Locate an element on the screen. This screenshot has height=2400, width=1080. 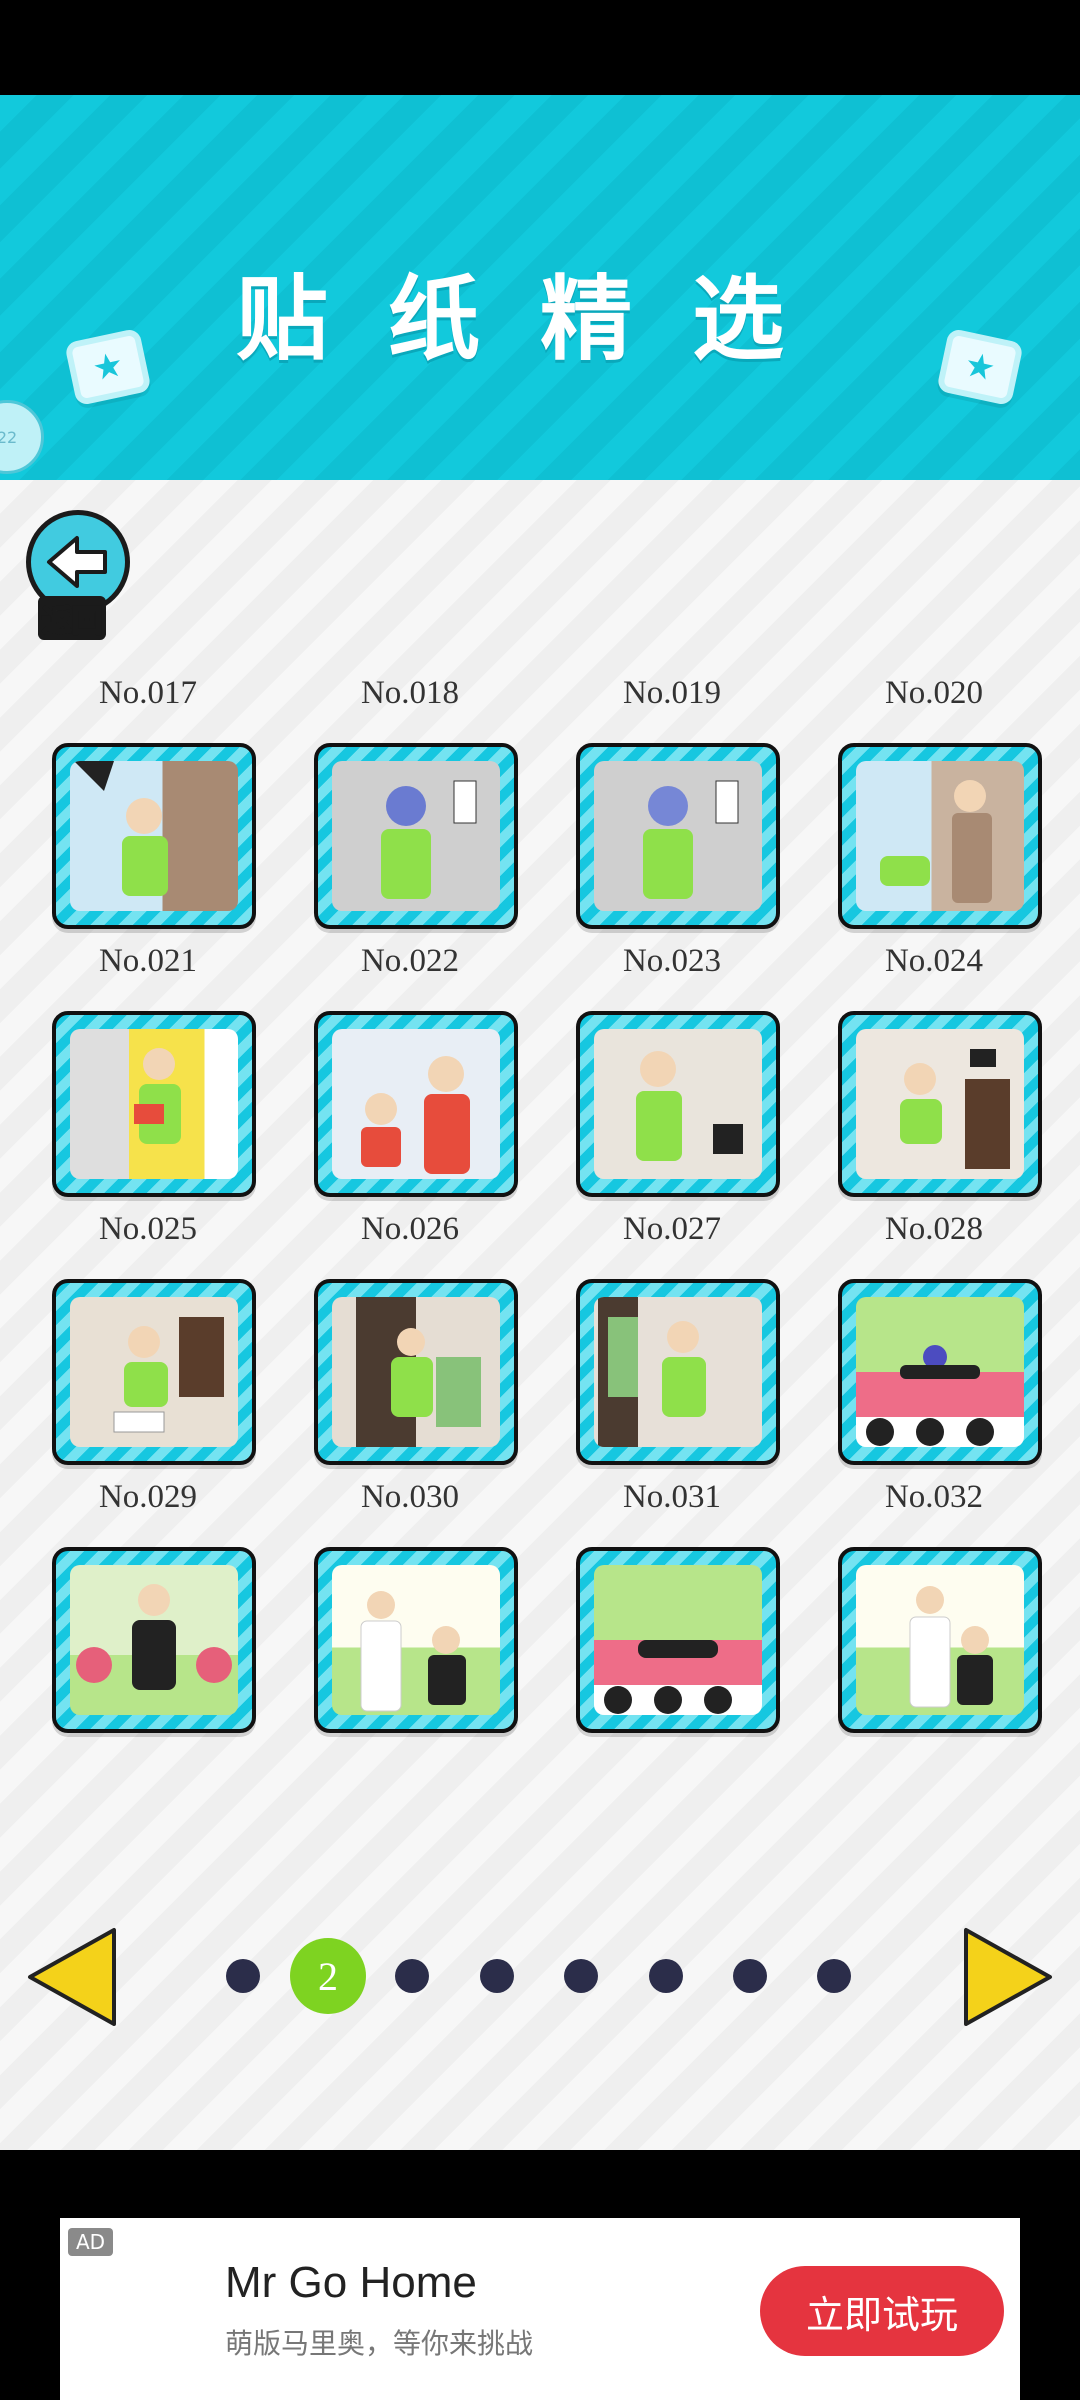
back-button: 返回 is located at coordinates (81, 575).